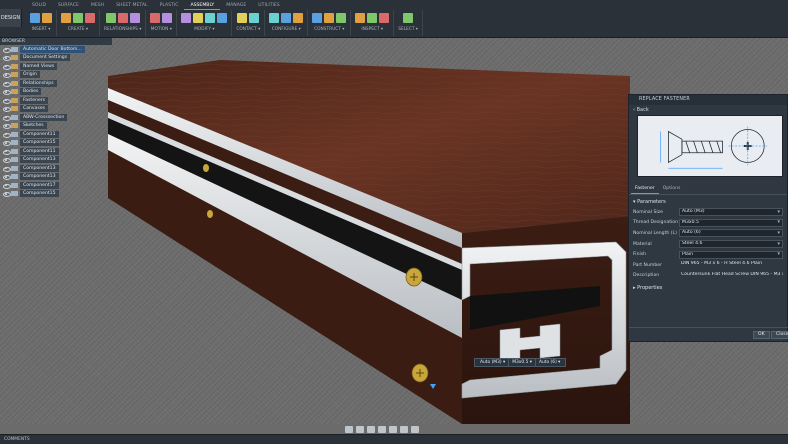  Describe the element at coordinates (56, 75) in the screenshot. I see `browser-item: Origin` at that location.